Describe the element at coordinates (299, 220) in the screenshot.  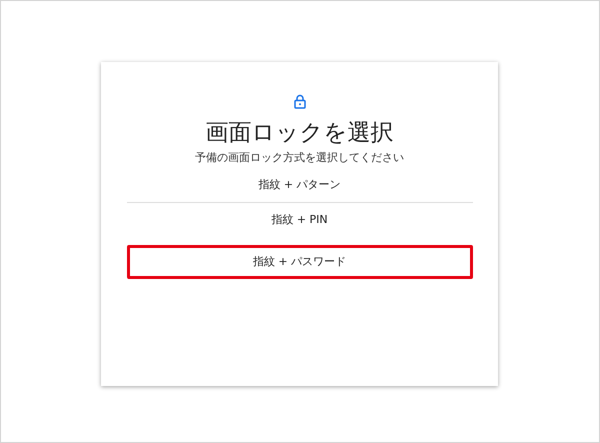
I see `lock-option: 指紋 + PIN` at that location.